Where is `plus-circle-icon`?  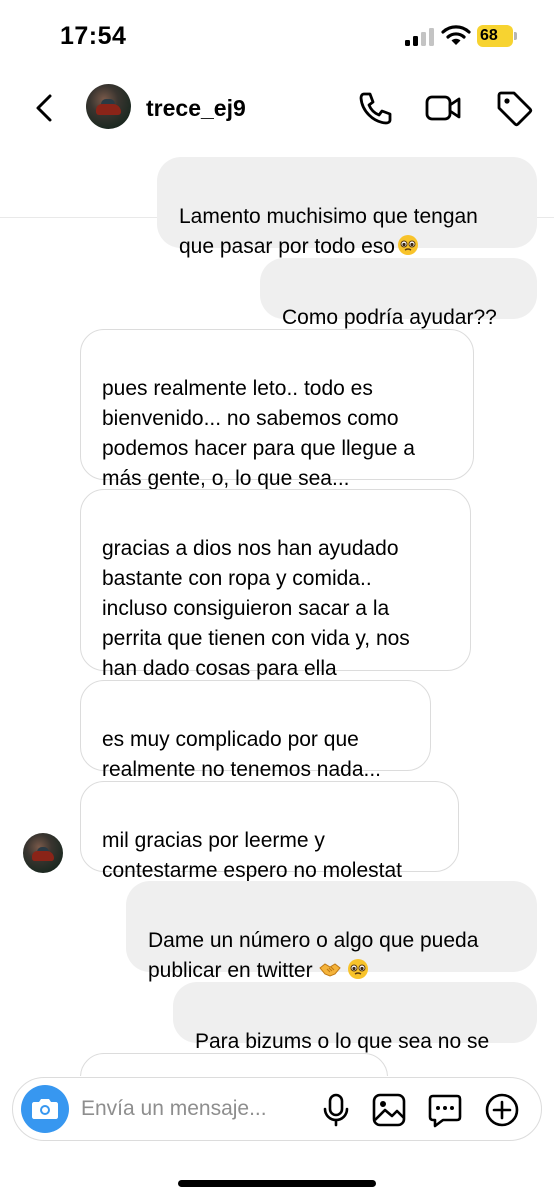 plus-circle-icon is located at coordinates (502, 1110).